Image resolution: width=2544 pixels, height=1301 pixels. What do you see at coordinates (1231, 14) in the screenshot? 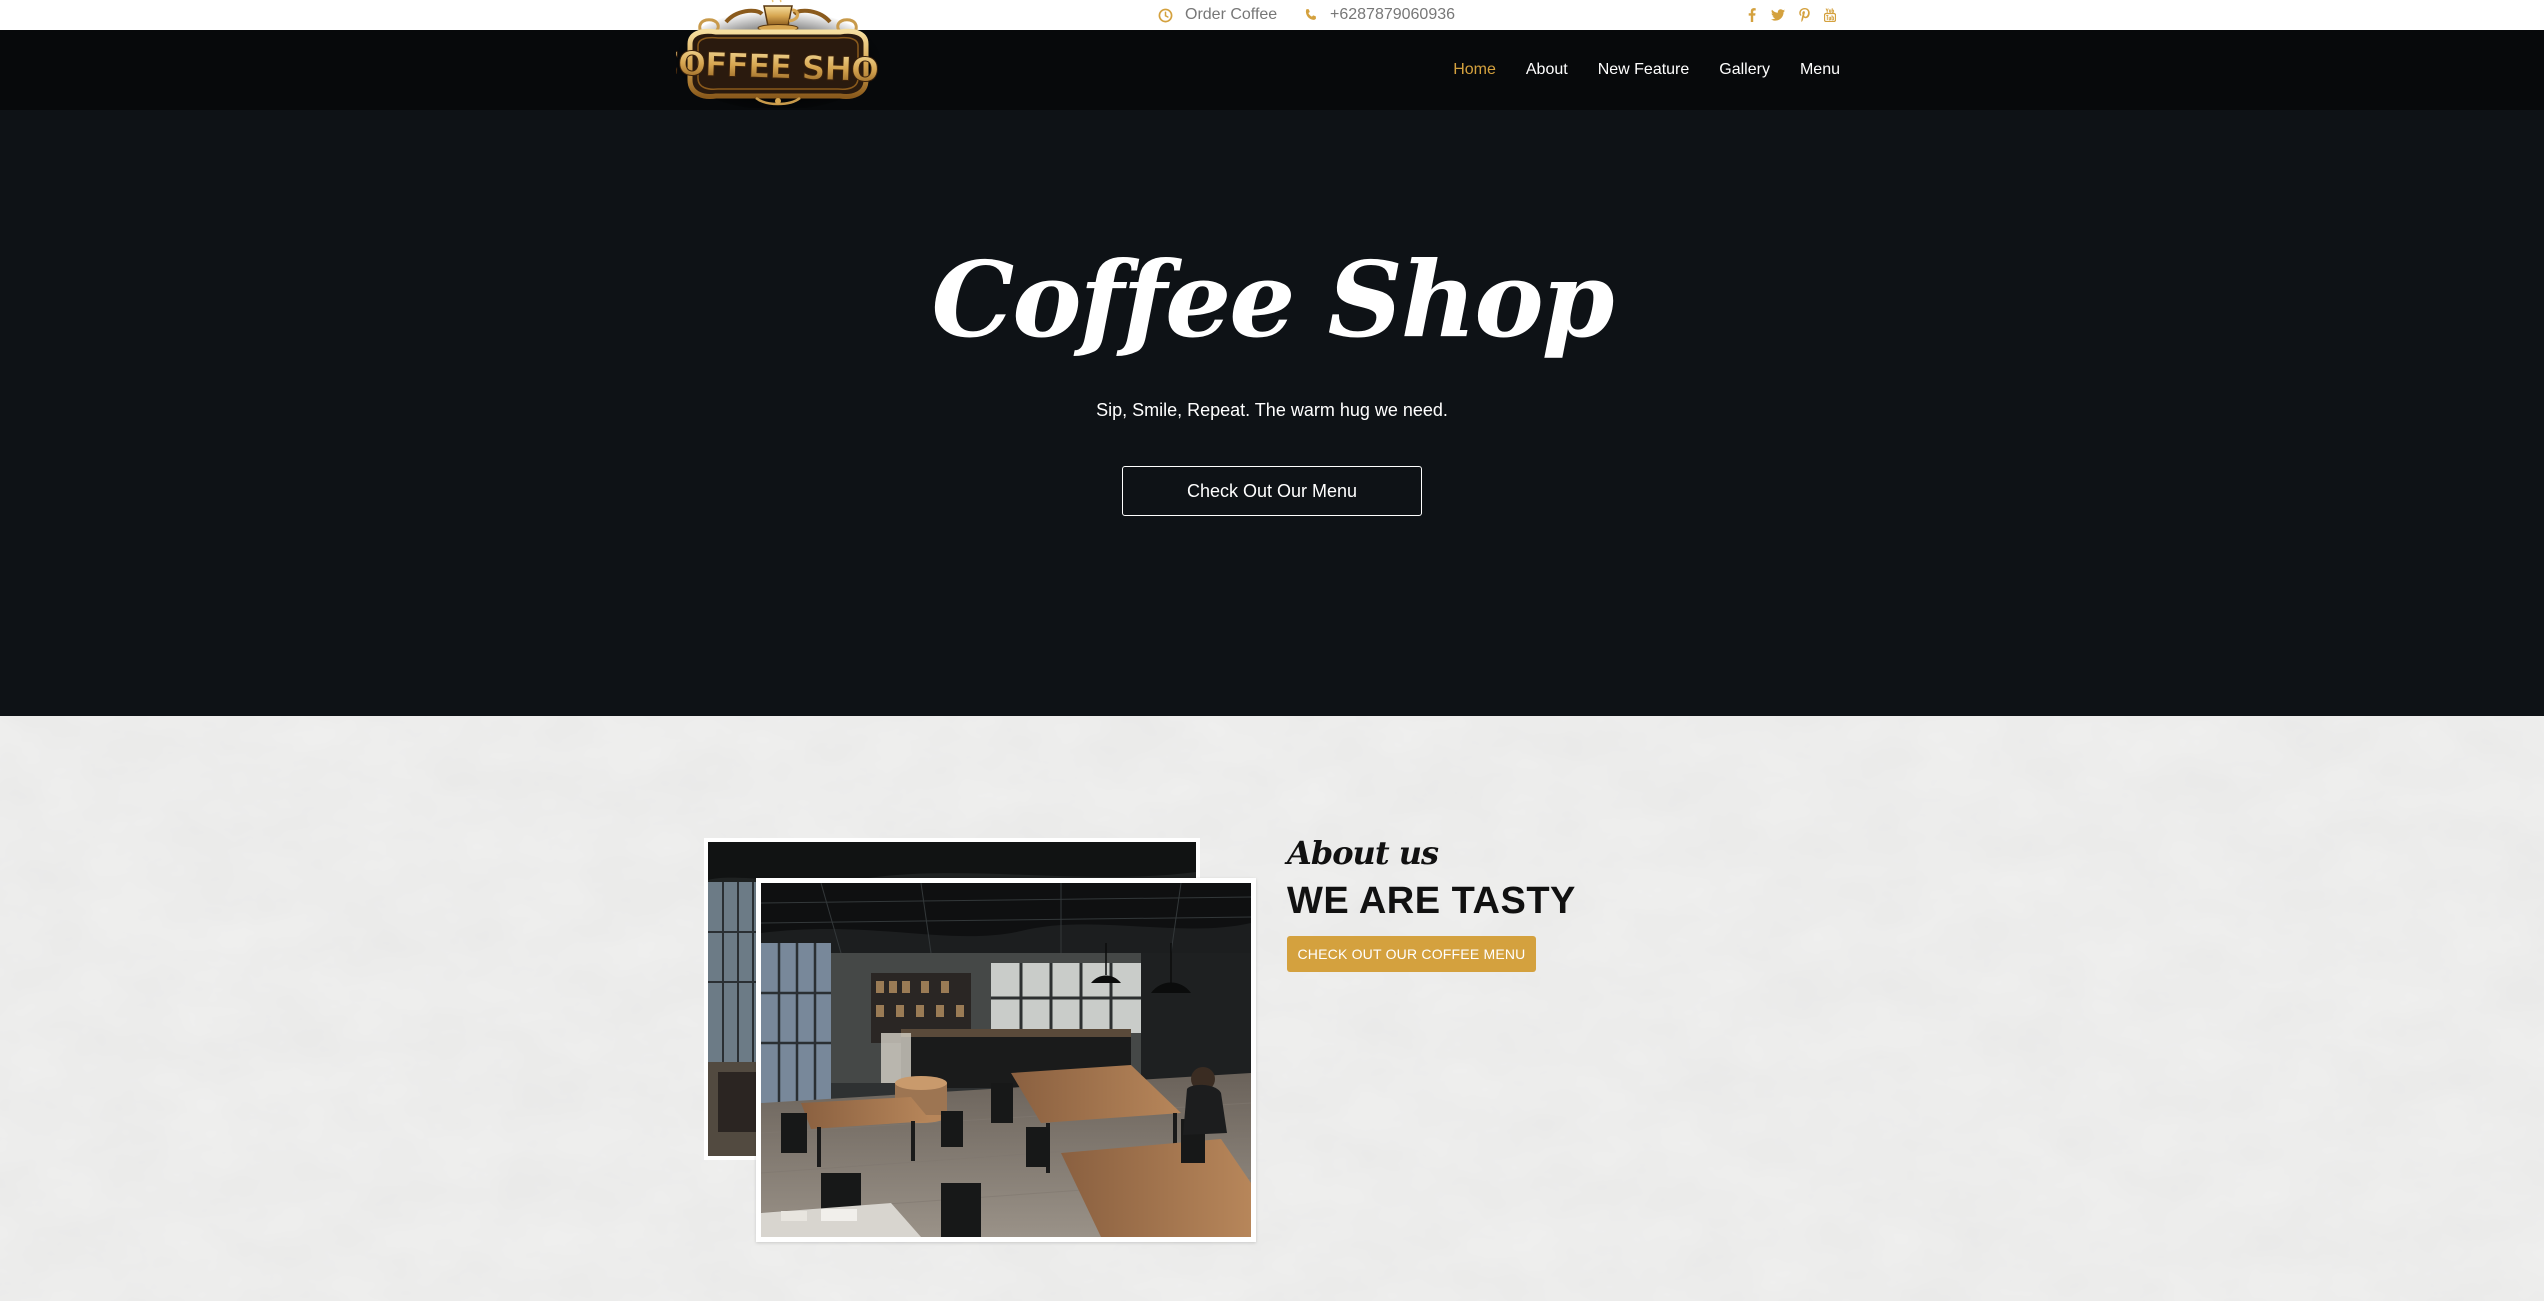
I see `order-coffee-text: Order Coffee` at bounding box center [1231, 14].